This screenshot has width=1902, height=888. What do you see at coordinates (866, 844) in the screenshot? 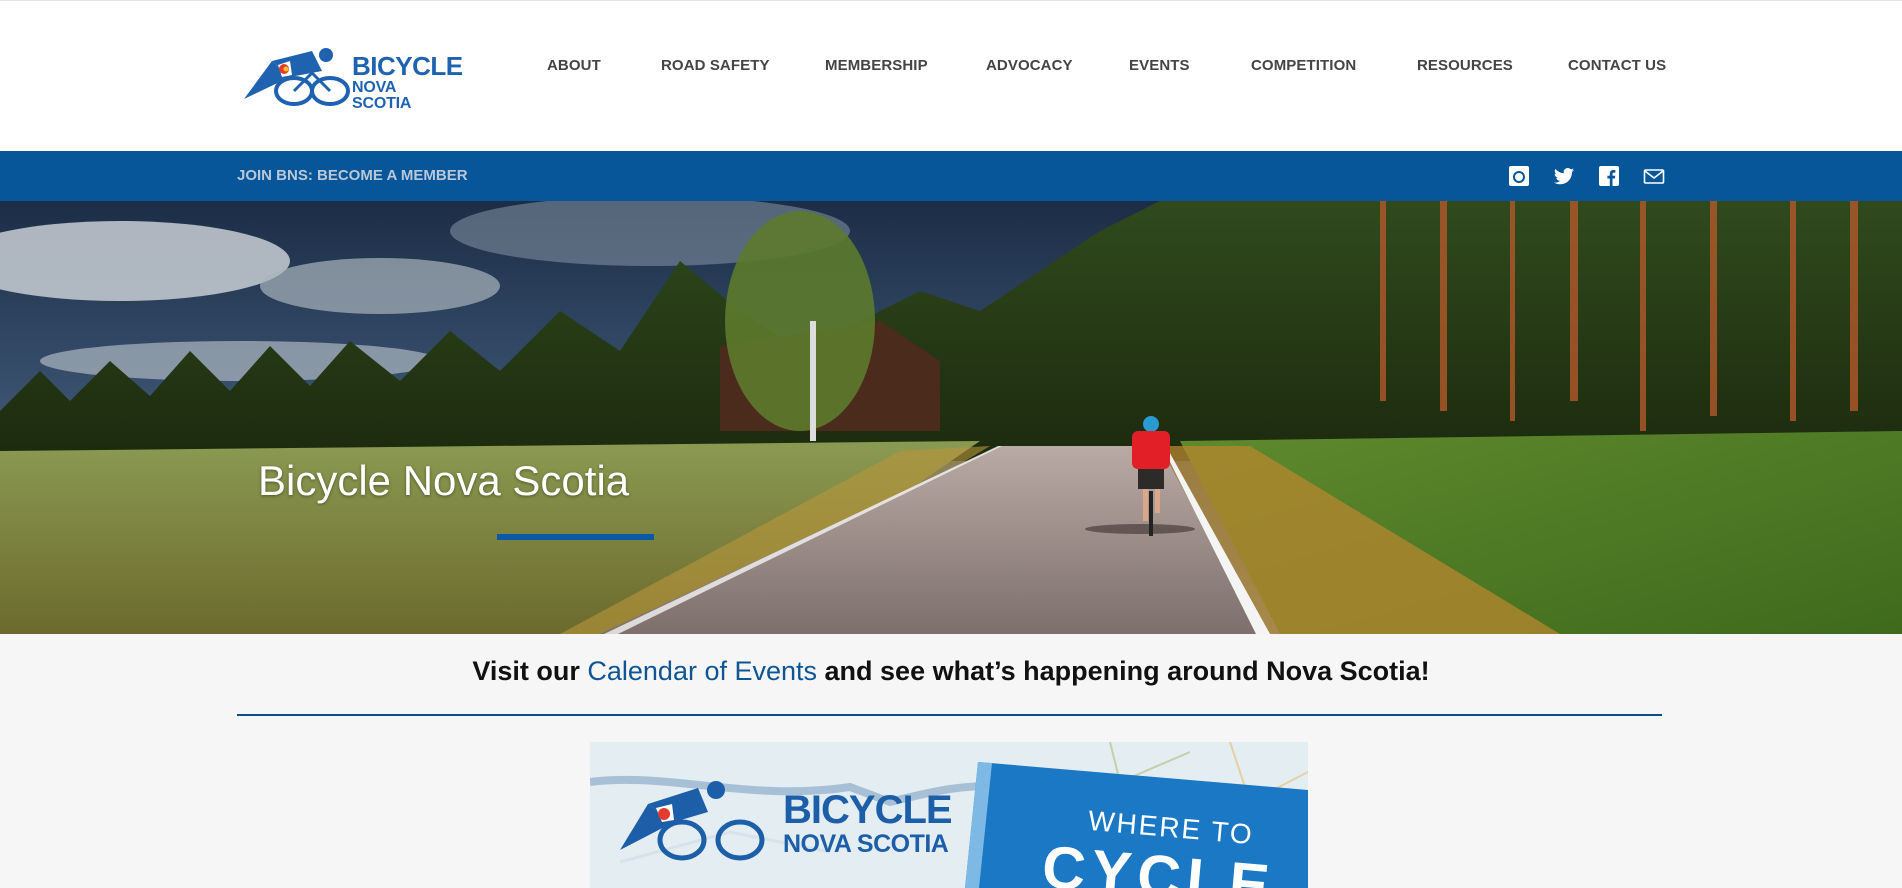
I see `promo-logo-subtitle: NOVA SCOTIA` at bounding box center [866, 844].